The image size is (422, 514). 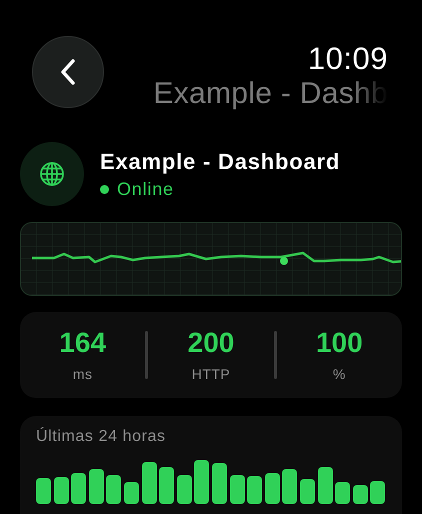 What do you see at coordinates (68, 72) in the screenshot?
I see `back-icon` at bounding box center [68, 72].